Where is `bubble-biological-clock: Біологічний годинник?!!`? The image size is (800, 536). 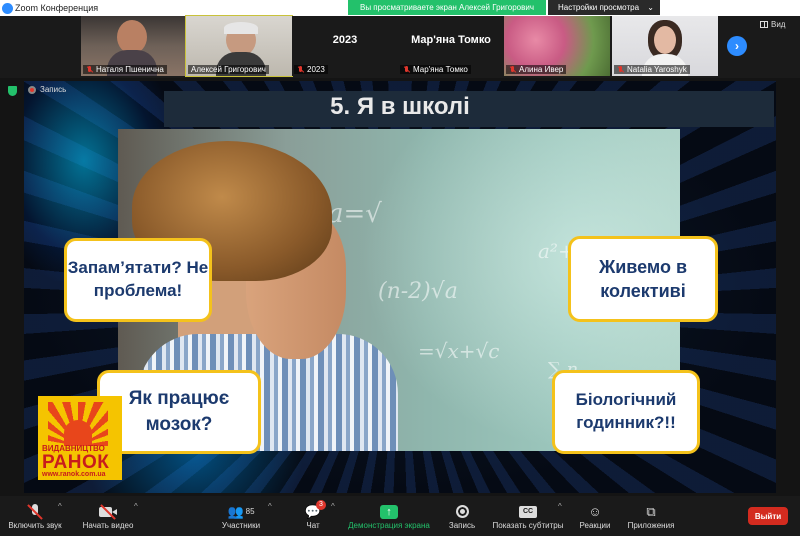
bubble-biological-clock: Біологічний годинник?!! is located at coordinates (626, 412).